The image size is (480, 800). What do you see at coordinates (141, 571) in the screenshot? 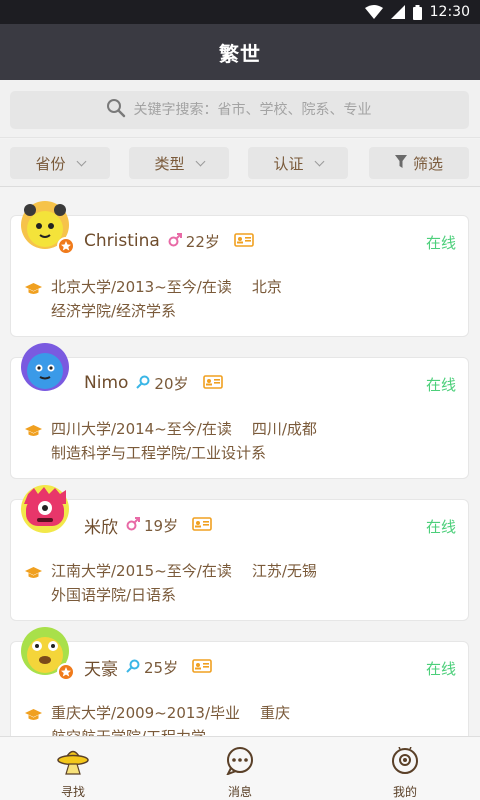
I see `school-info: 江南大学/2015~至今/在读` at bounding box center [141, 571].